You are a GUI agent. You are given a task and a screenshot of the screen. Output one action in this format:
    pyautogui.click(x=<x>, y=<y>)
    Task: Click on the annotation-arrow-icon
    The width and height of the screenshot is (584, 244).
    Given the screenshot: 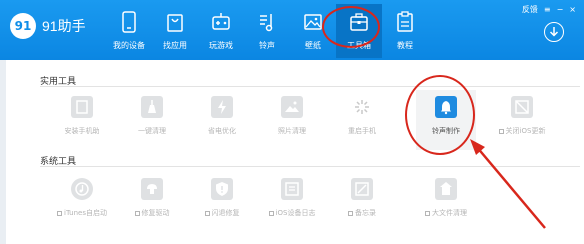 What is the action you would take?
    pyautogui.click(x=508, y=184)
    